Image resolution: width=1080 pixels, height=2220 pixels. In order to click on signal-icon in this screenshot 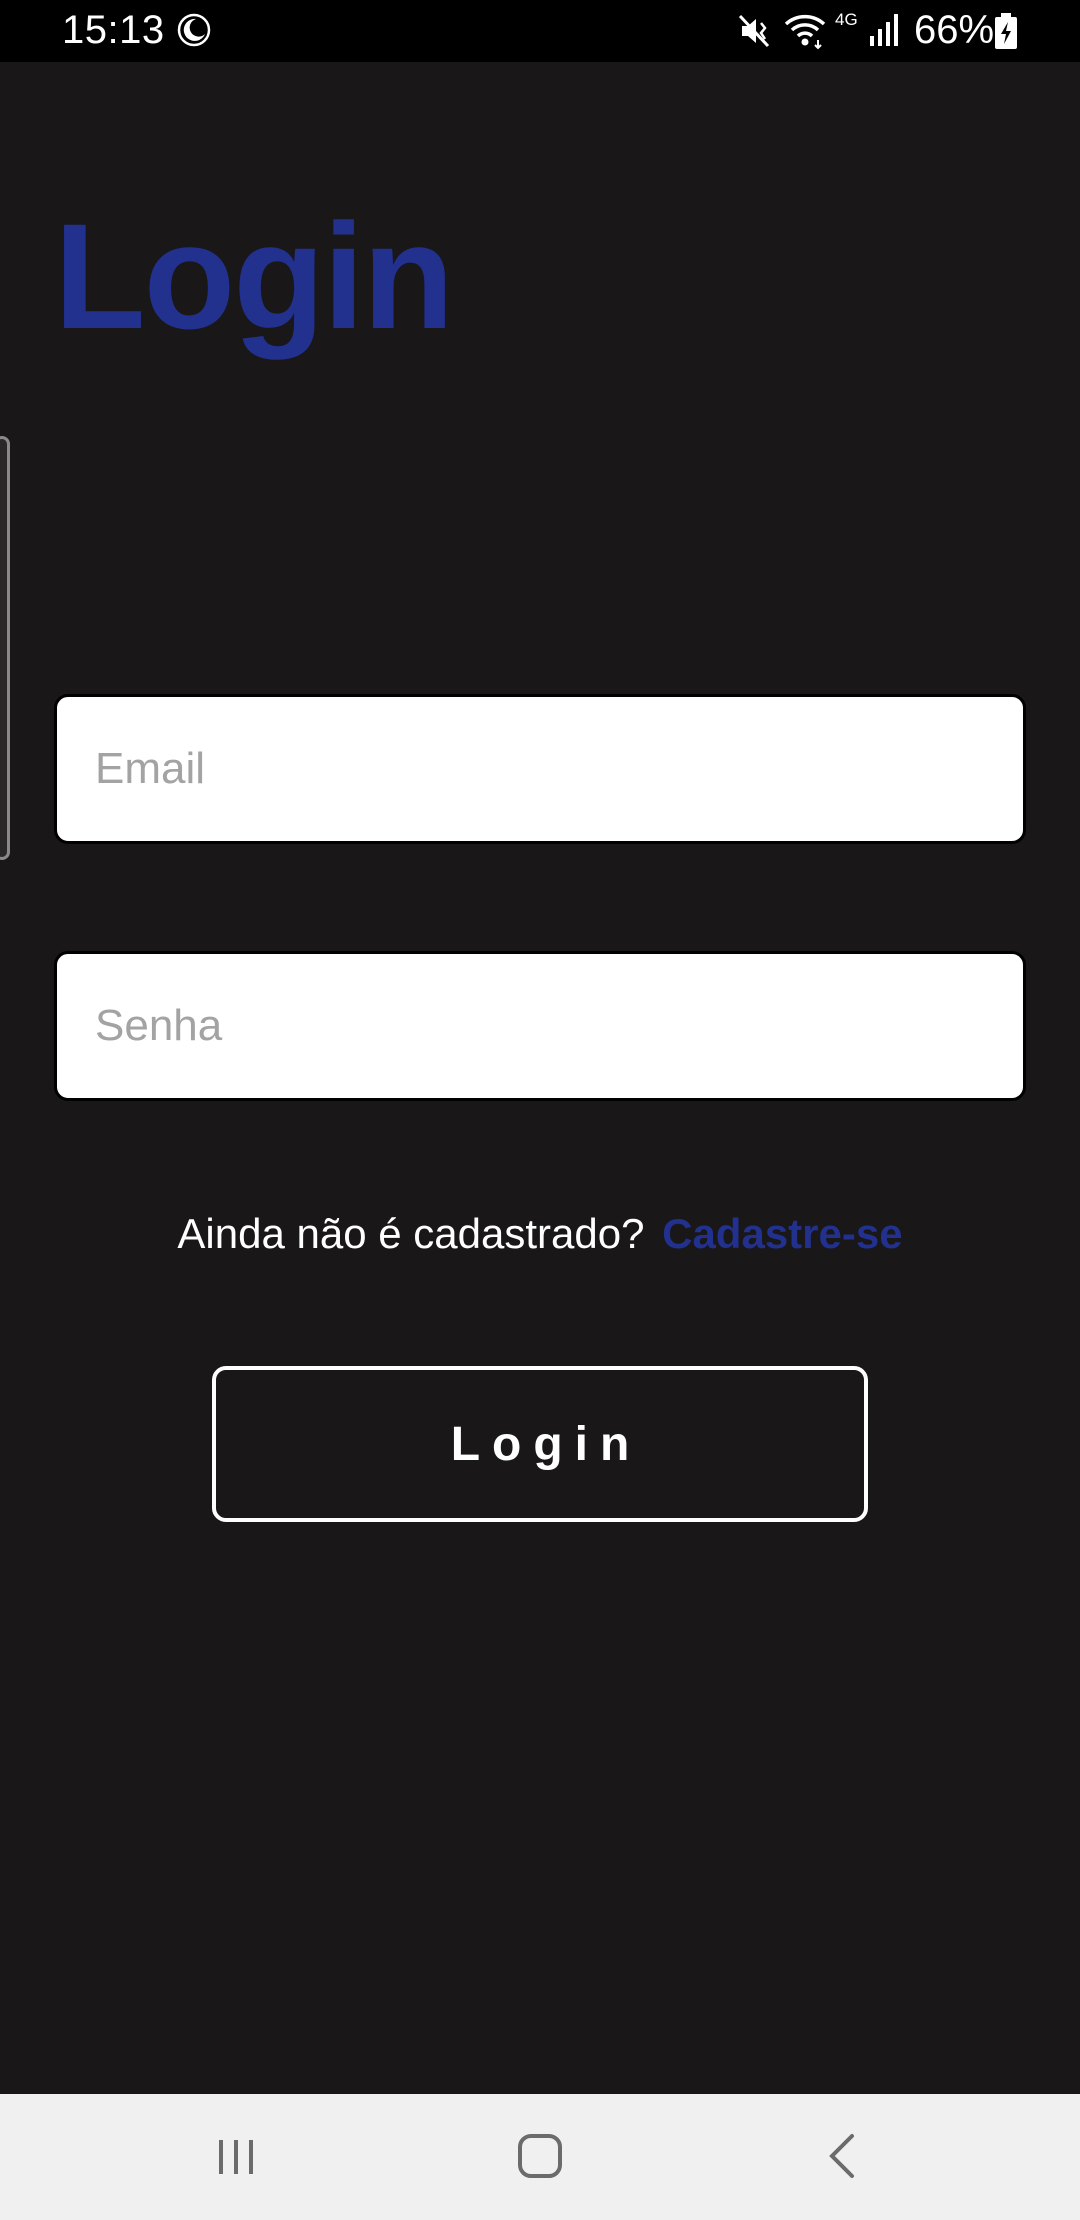, I will do `click(885, 30)`.